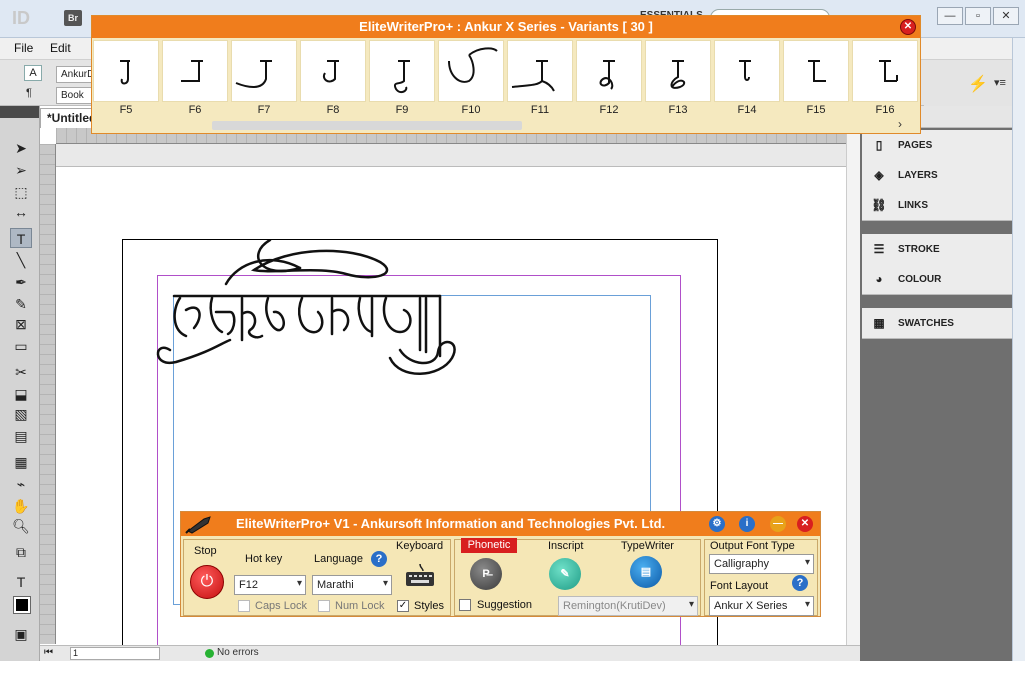 The width and height of the screenshot is (1025, 676). What do you see at coordinates (21, 634) in the screenshot?
I see `screen-mode-icon: ▣` at bounding box center [21, 634].